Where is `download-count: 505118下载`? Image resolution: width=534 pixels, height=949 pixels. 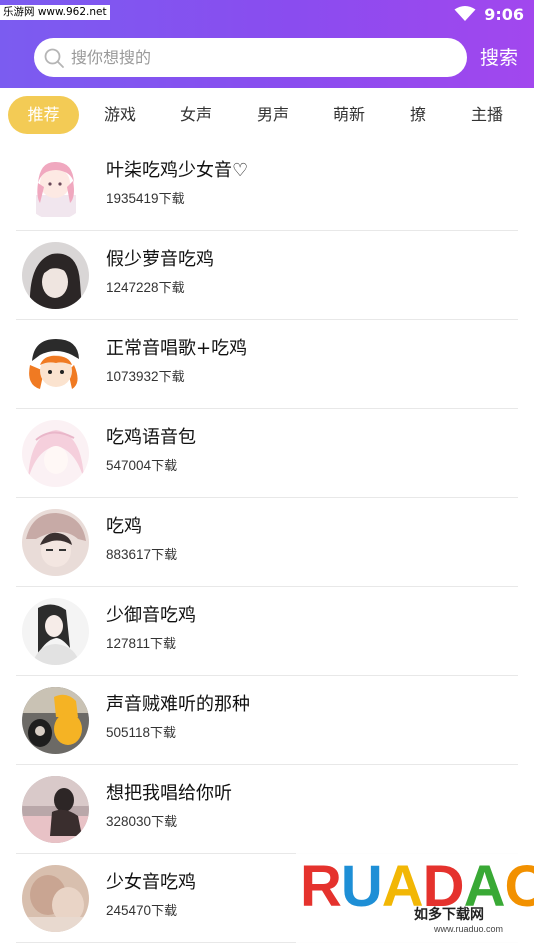
download-count: 505118下载 is located at coordinates (141, 733).